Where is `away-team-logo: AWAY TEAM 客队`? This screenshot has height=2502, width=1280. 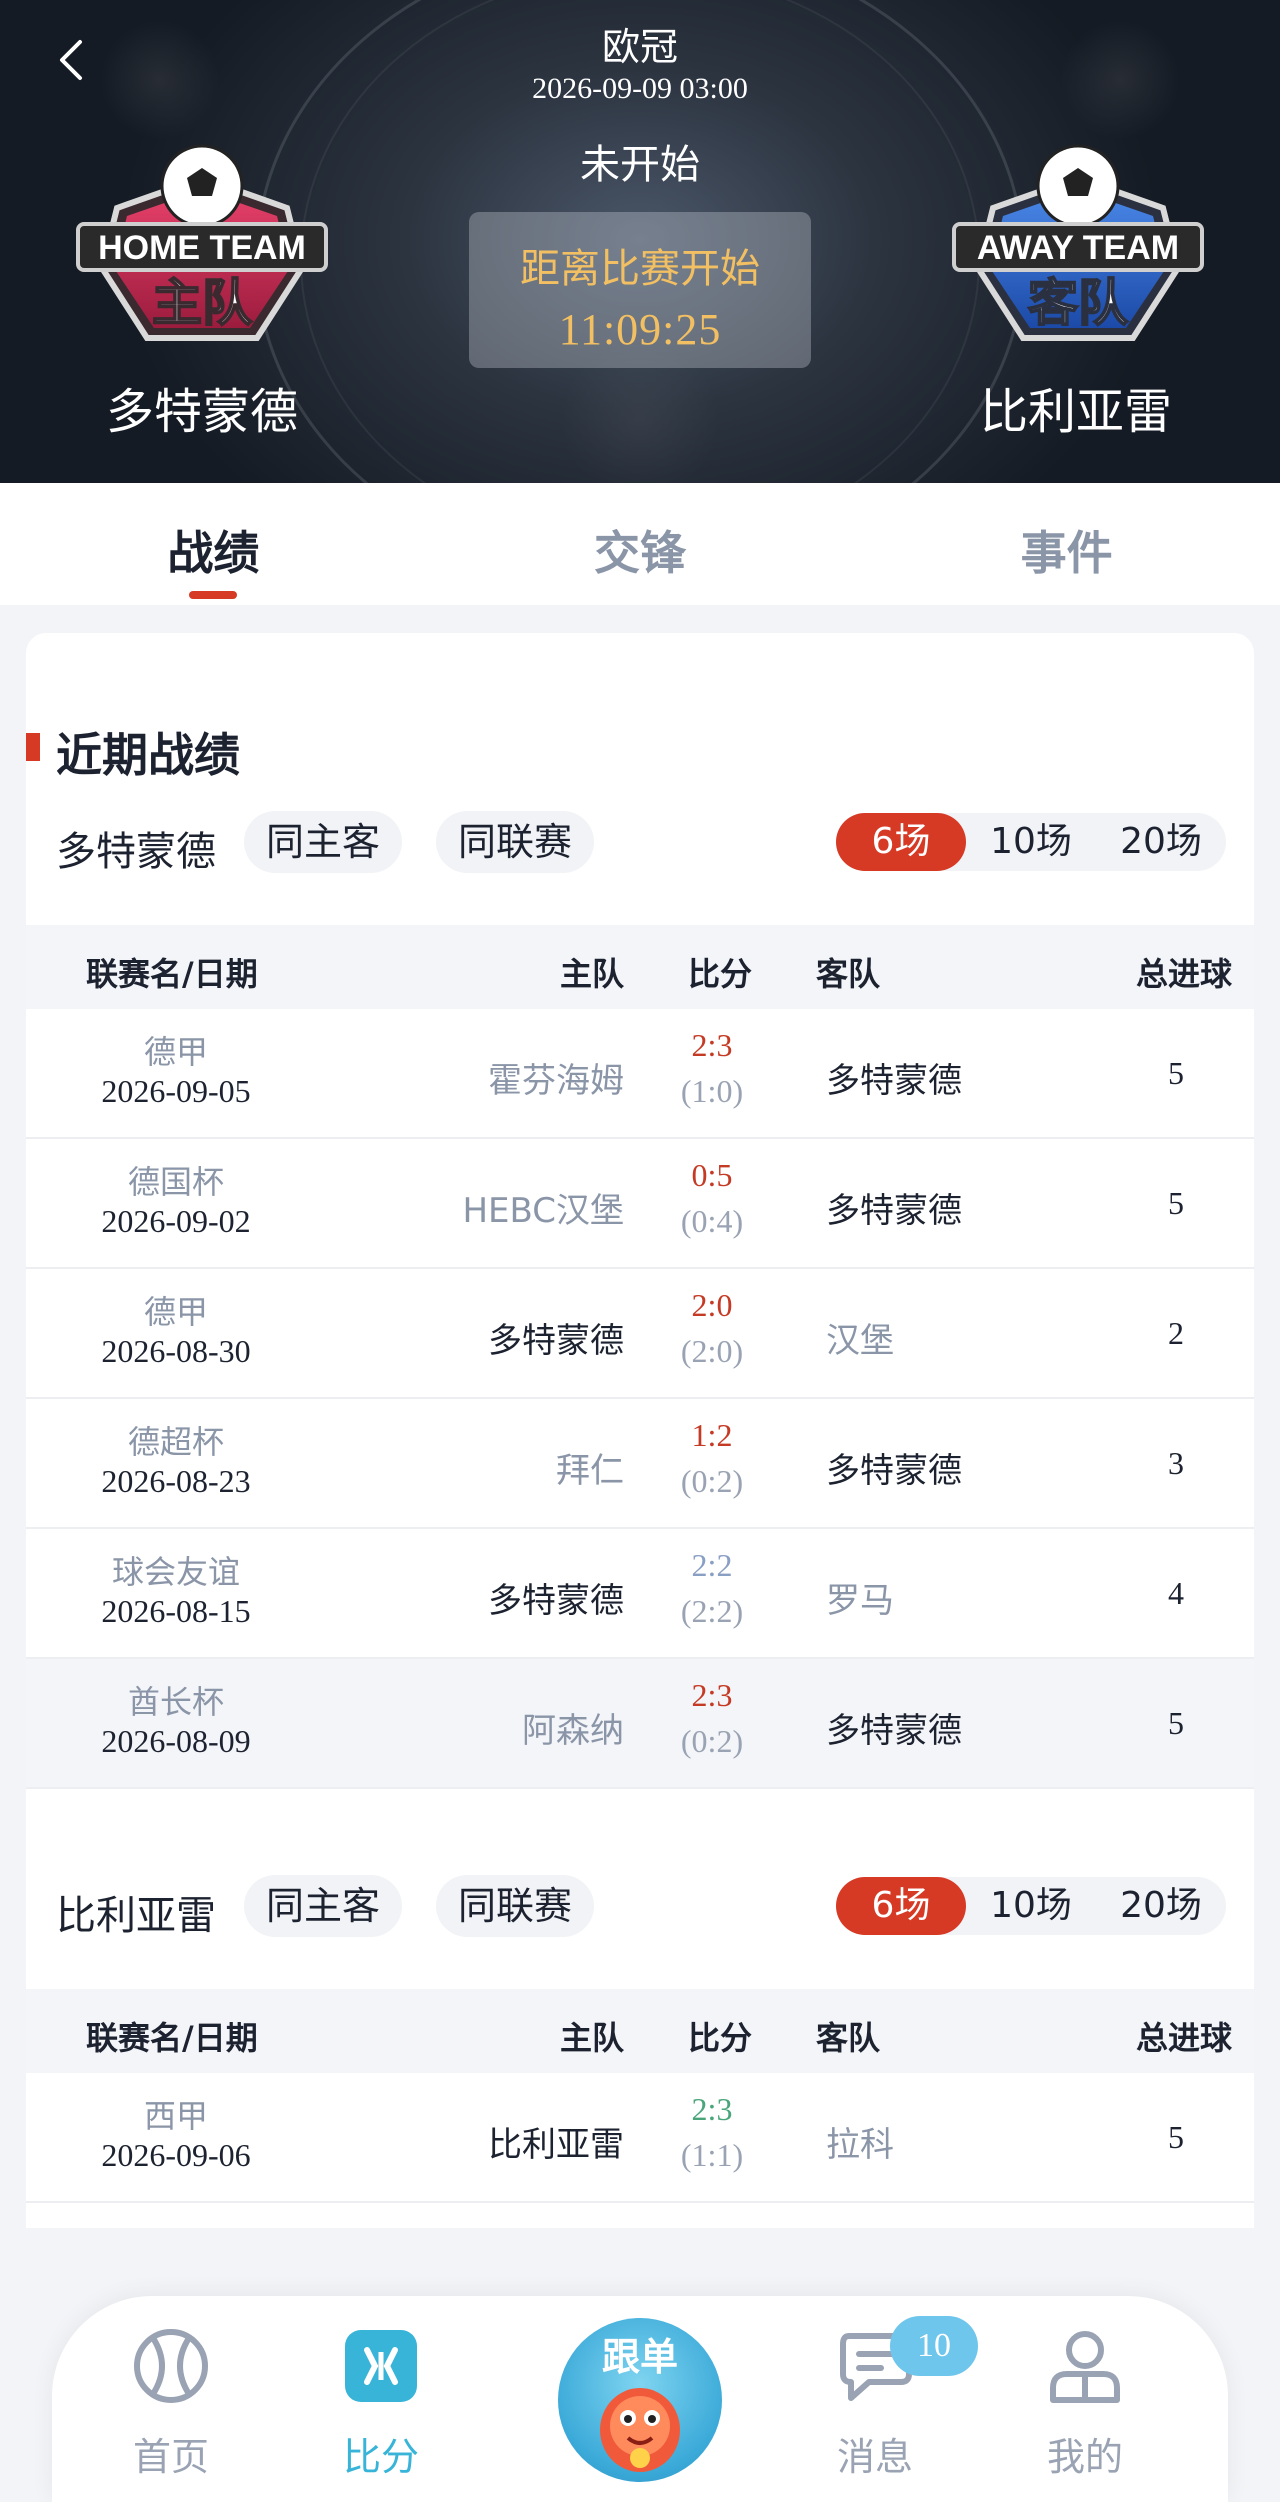
away-team-logo: AWAY TEAM 客队 is located at coordinates (1078, 242).